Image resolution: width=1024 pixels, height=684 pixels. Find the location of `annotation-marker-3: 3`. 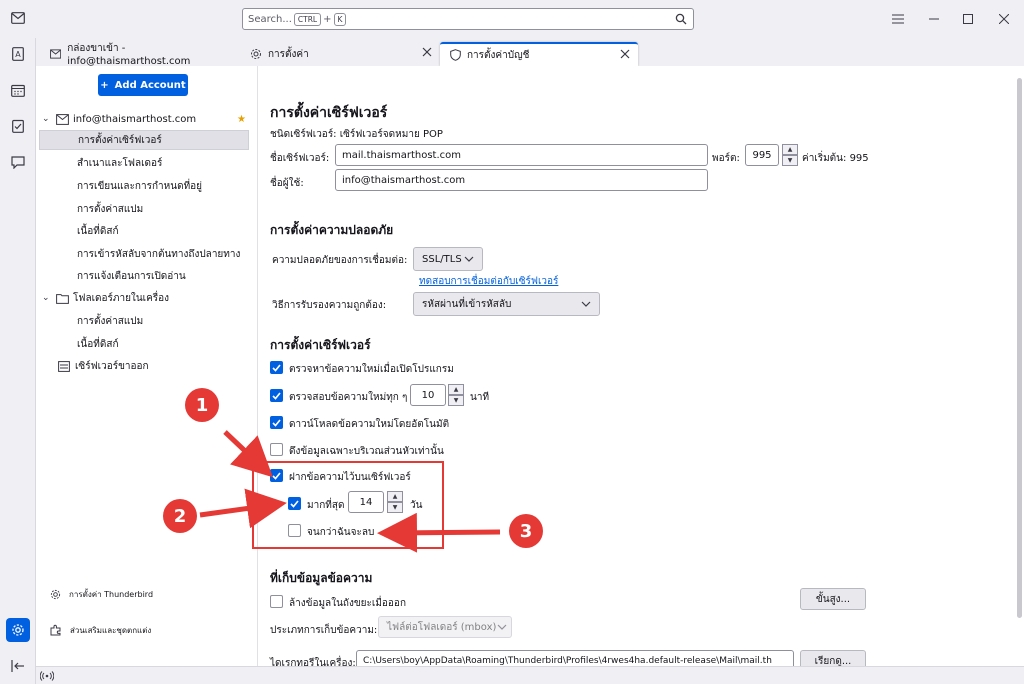

annotation-marker-3: 3 is located at coordinates (526, 531).